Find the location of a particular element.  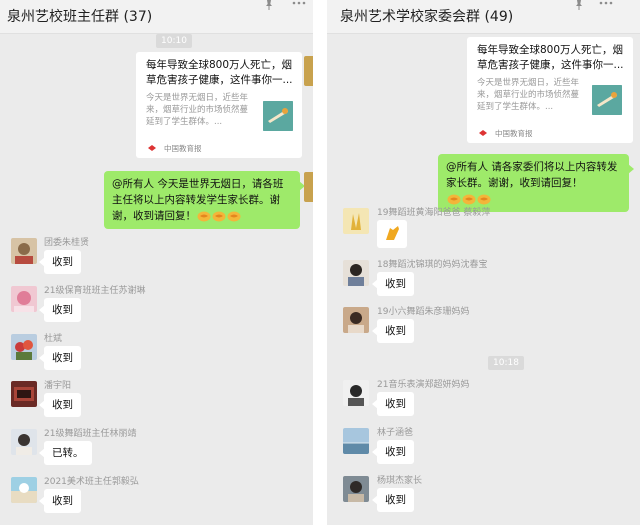

announcement-bubble: @所有人 请各家委们将以上内容转发家长群。谢谢，收到请回复！ is located at coordinates (536, 183).